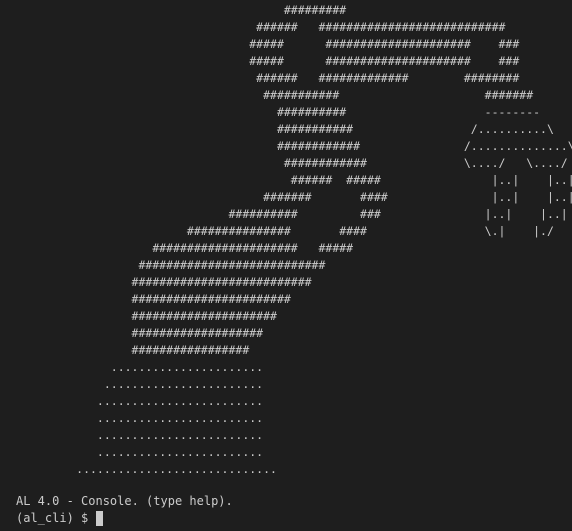  I want to click on ascii-art-line: ###################, so click(132, 333).